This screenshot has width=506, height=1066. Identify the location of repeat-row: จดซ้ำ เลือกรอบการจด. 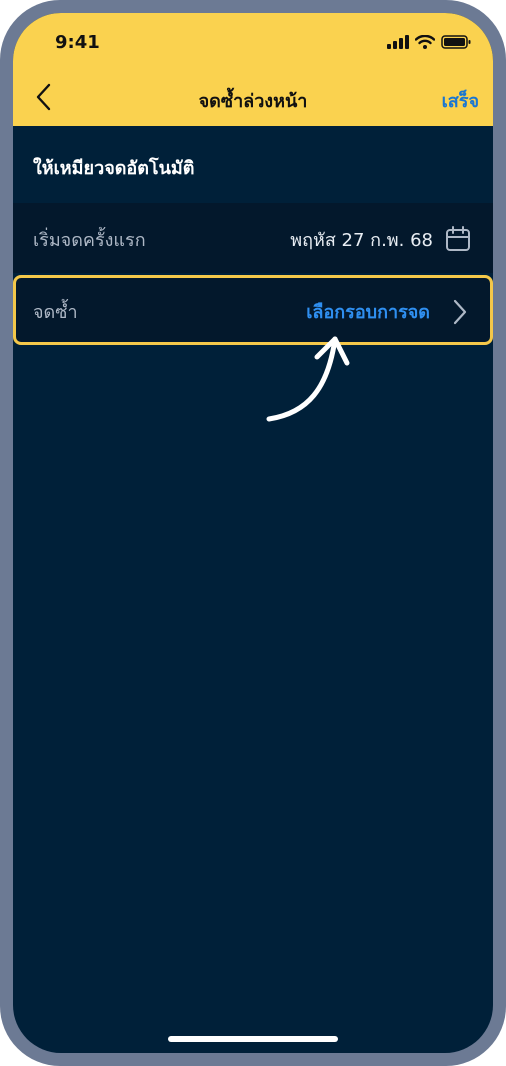
(253, 310).